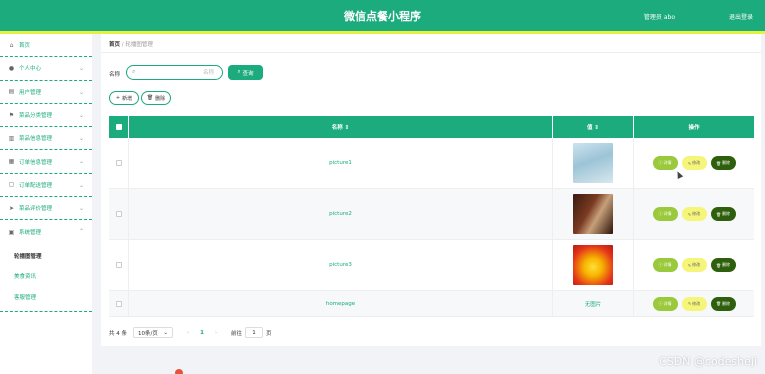  Describe the element at coordinates (36, 185) in the screenshot. I see `sidebar-item-label: 订单配送管理` at that location.